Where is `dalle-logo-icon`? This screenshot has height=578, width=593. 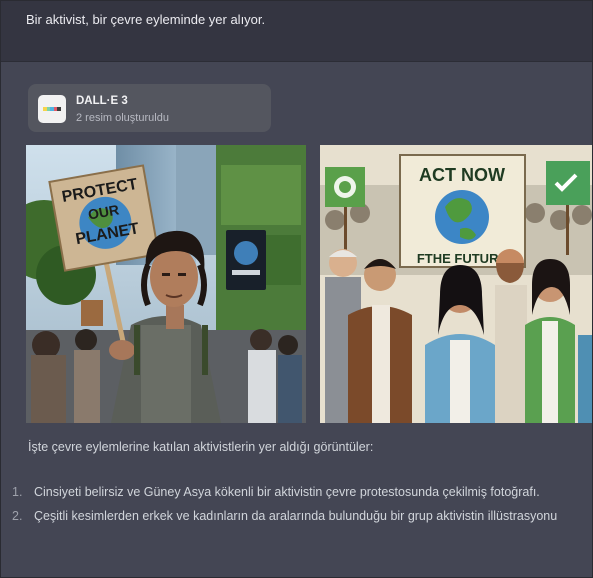
dalle-logo-icon is located at coordinates (52, 109).